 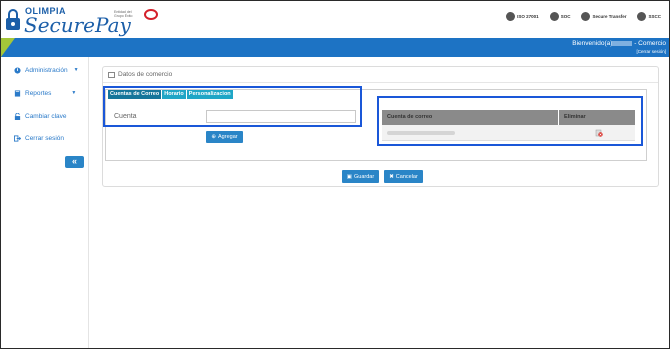 What do you see at coordinates (151, 14) in the screenshot?
I see `partner-circle-icon` at bounding box center [151, 14].